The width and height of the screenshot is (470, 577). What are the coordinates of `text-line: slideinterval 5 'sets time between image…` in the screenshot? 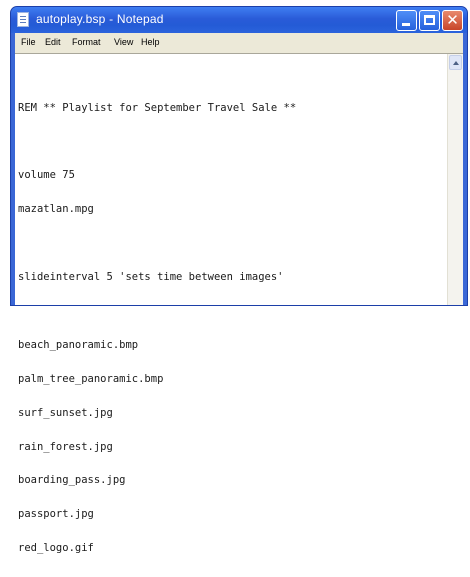 It's located at (151, 277).